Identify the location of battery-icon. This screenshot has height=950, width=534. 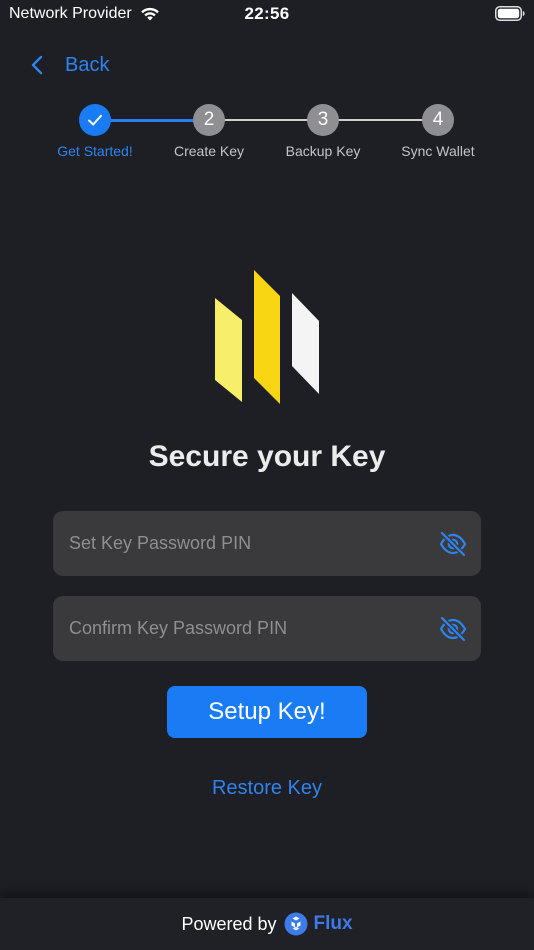
(510, 13).